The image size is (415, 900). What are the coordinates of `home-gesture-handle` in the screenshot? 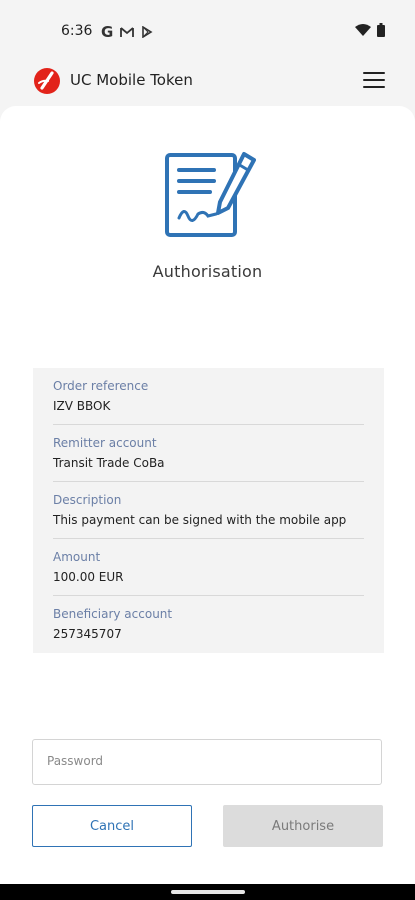 It's located at (208, 892).